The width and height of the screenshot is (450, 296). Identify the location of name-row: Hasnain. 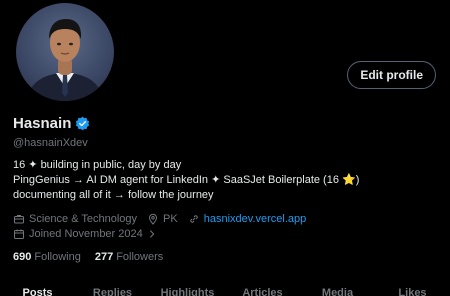
(51, 123).